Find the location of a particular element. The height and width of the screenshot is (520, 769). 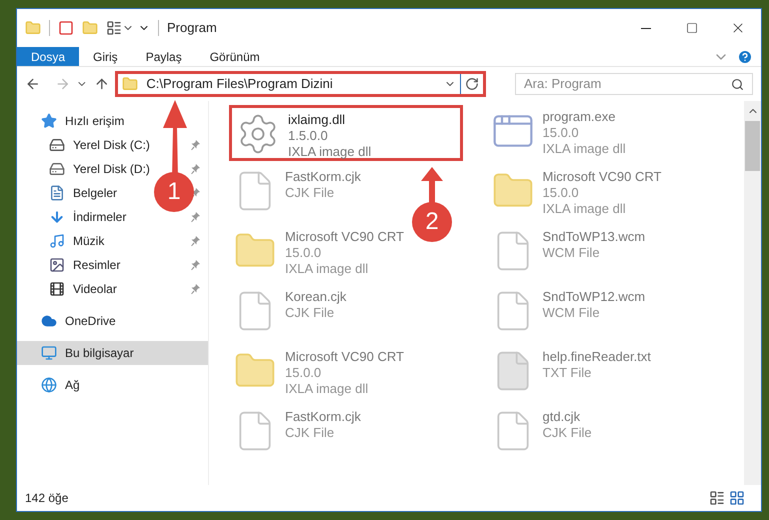

file-tile: ixlaimg.dll 1.5.0.0 IXLA image dll is located at coordinates (346, 133).